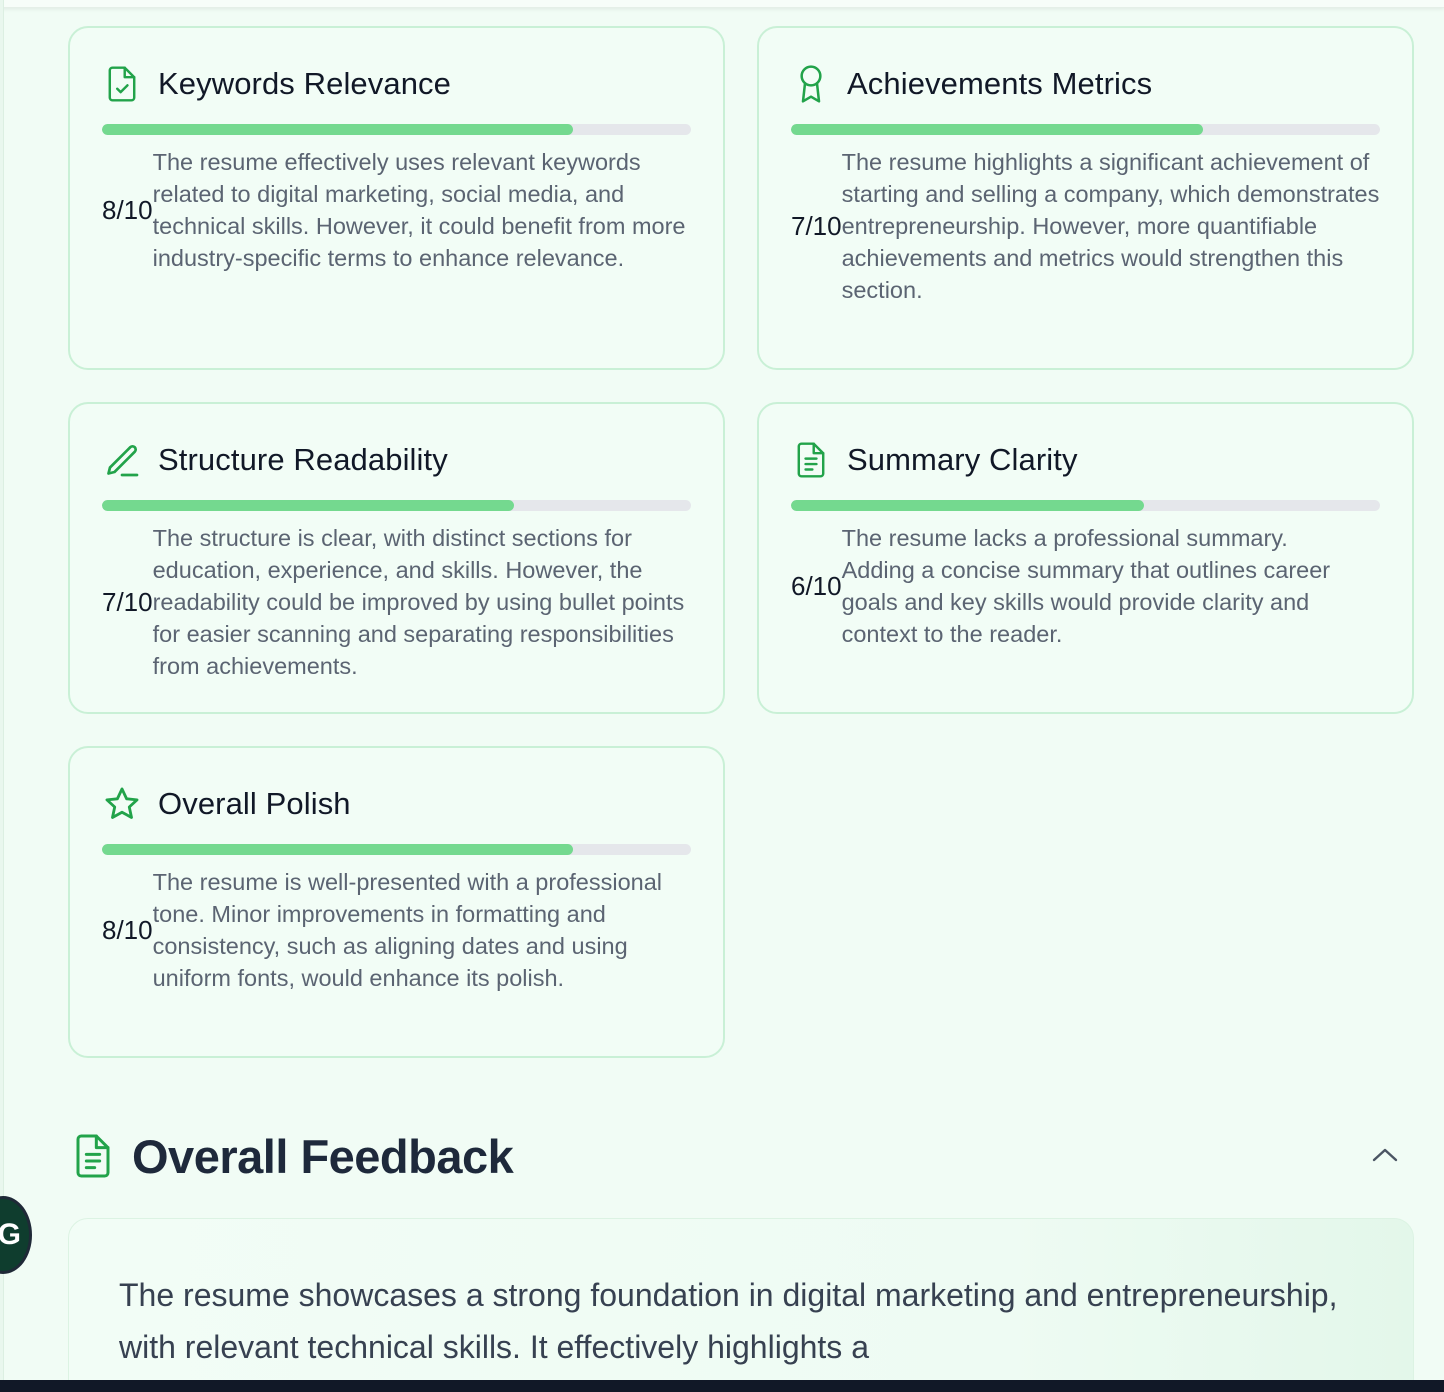 The image size is (1444, 1392). Describe the element at coordinates (722, 4) in the screenshot. I see `top-bar-edge` at that location.